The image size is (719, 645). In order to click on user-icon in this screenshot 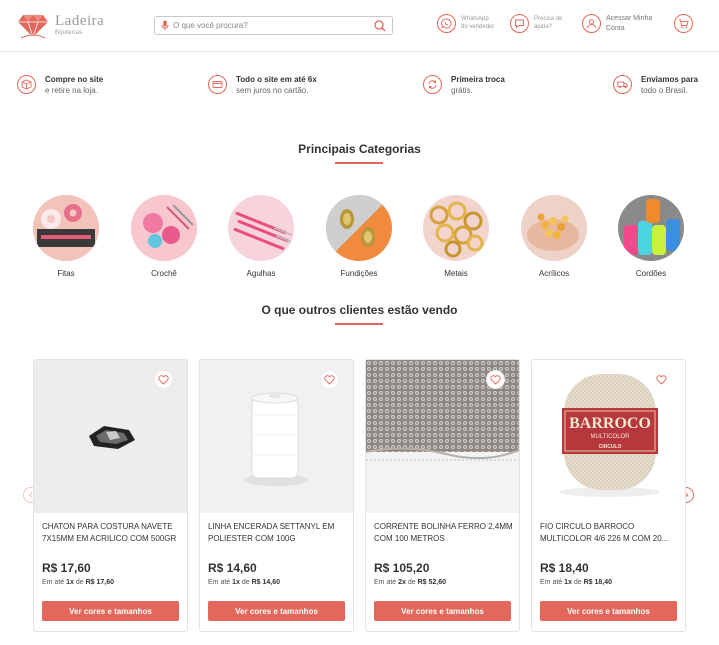, I will do `click(591, 23)`.